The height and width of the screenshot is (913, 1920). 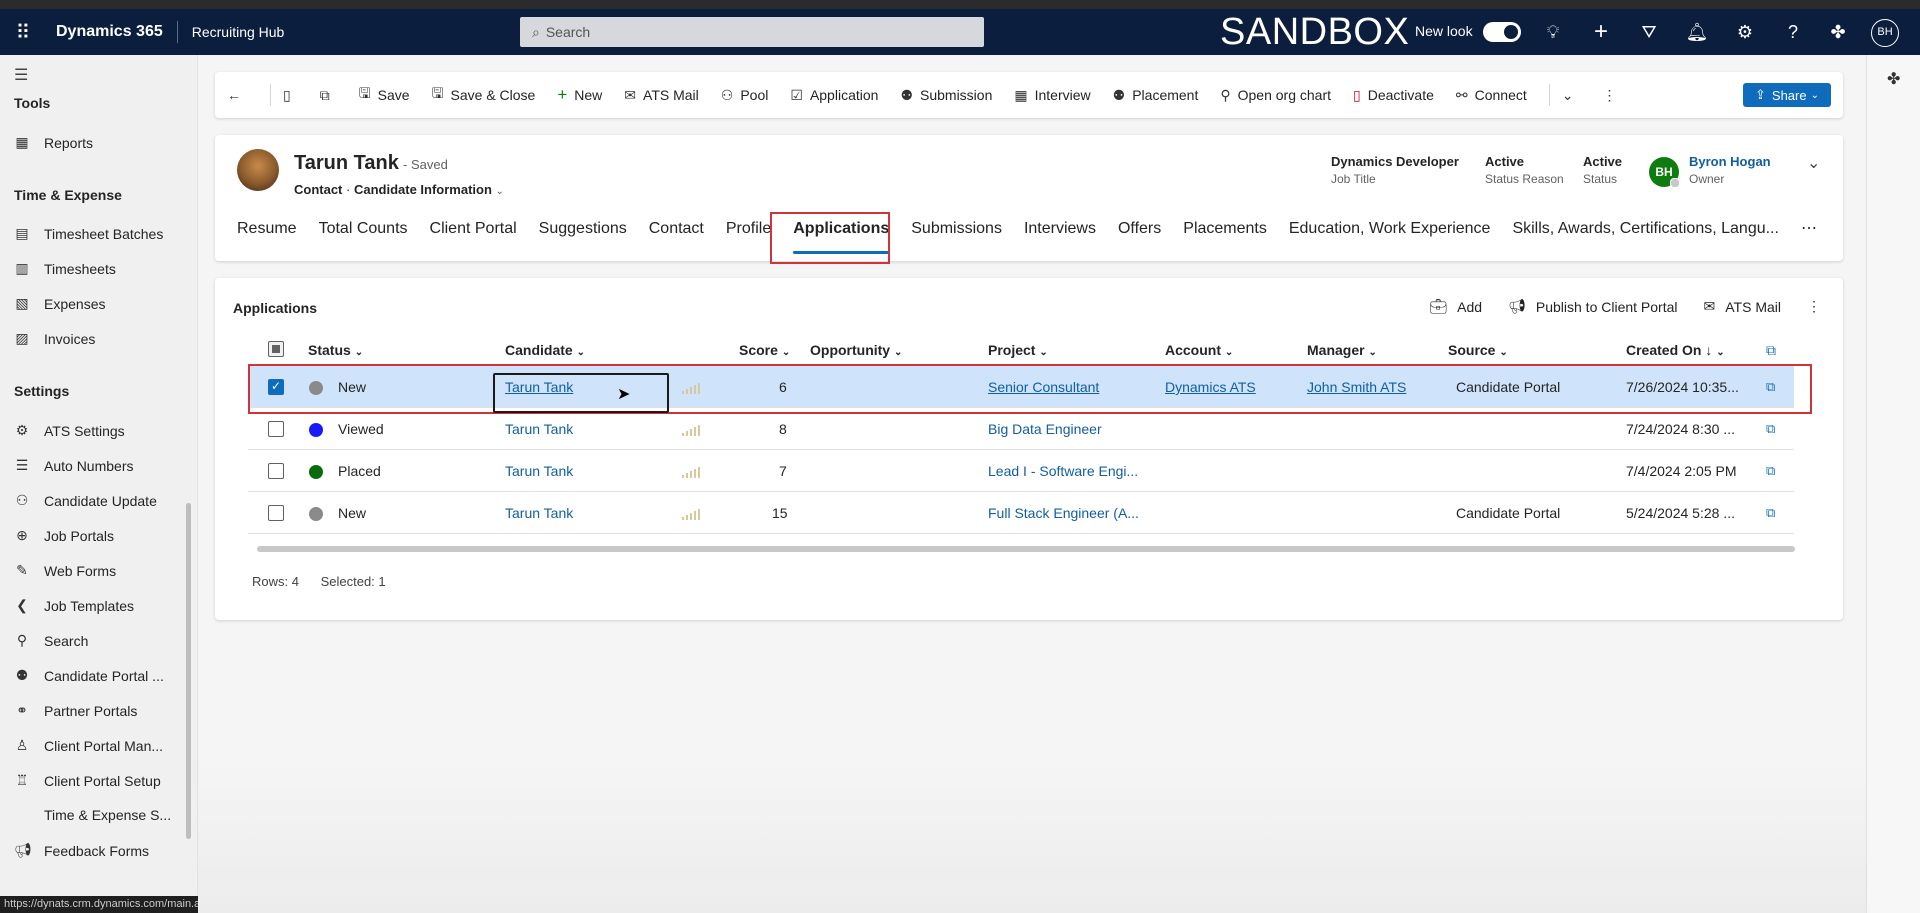 What do you see at coordinates (276, 349) in the screenshot?
I see `select-all-checkbox` at bounding box center [276, 349].